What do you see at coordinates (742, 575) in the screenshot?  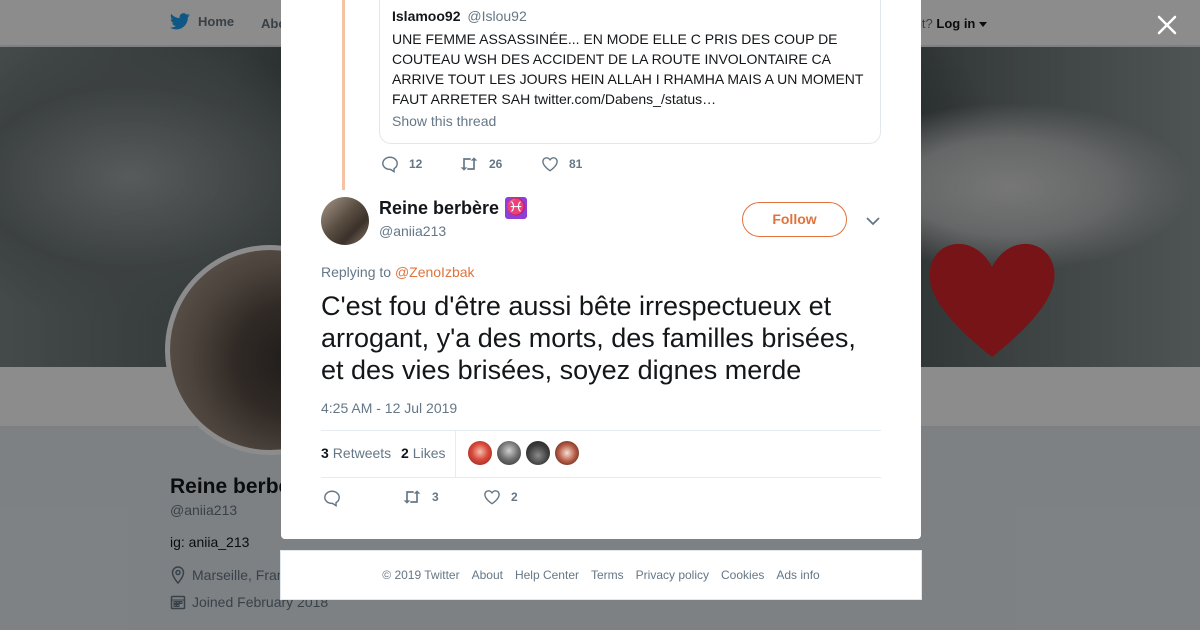 I see `footer-cookies-link: Cookies` at bounding box center [742, 575].